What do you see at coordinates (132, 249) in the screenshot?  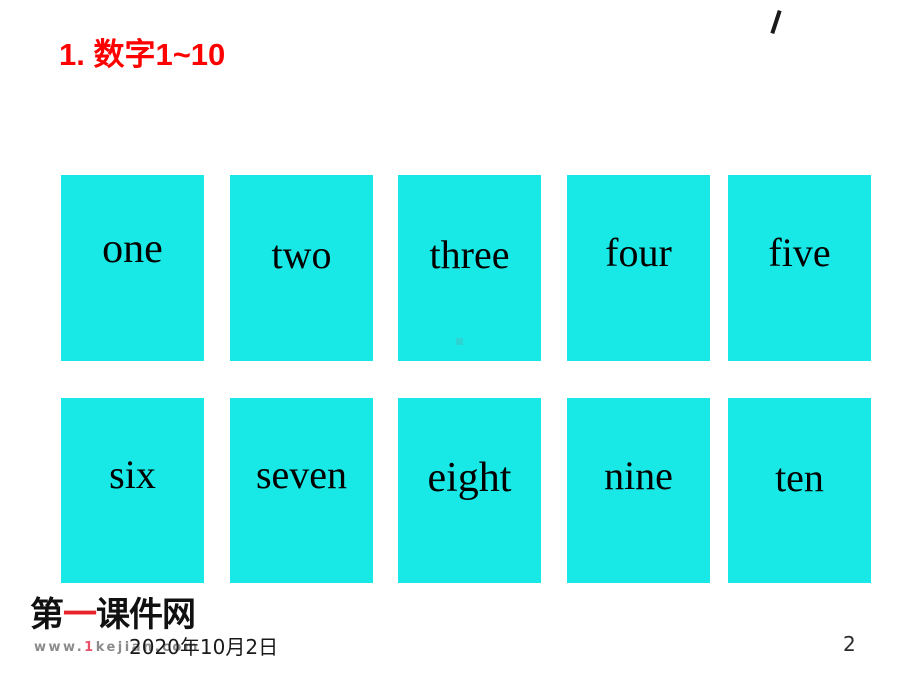 I see `word-card-label: one` at bounding box center [132, 249].